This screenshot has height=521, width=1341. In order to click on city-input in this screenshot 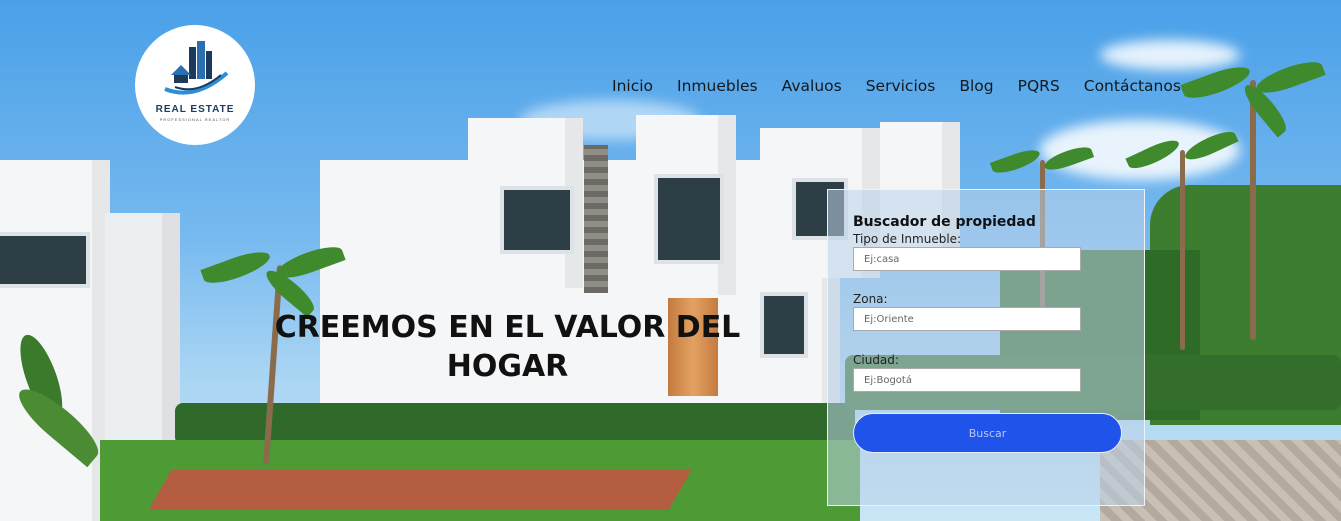, I will do `click(967, 380)`.